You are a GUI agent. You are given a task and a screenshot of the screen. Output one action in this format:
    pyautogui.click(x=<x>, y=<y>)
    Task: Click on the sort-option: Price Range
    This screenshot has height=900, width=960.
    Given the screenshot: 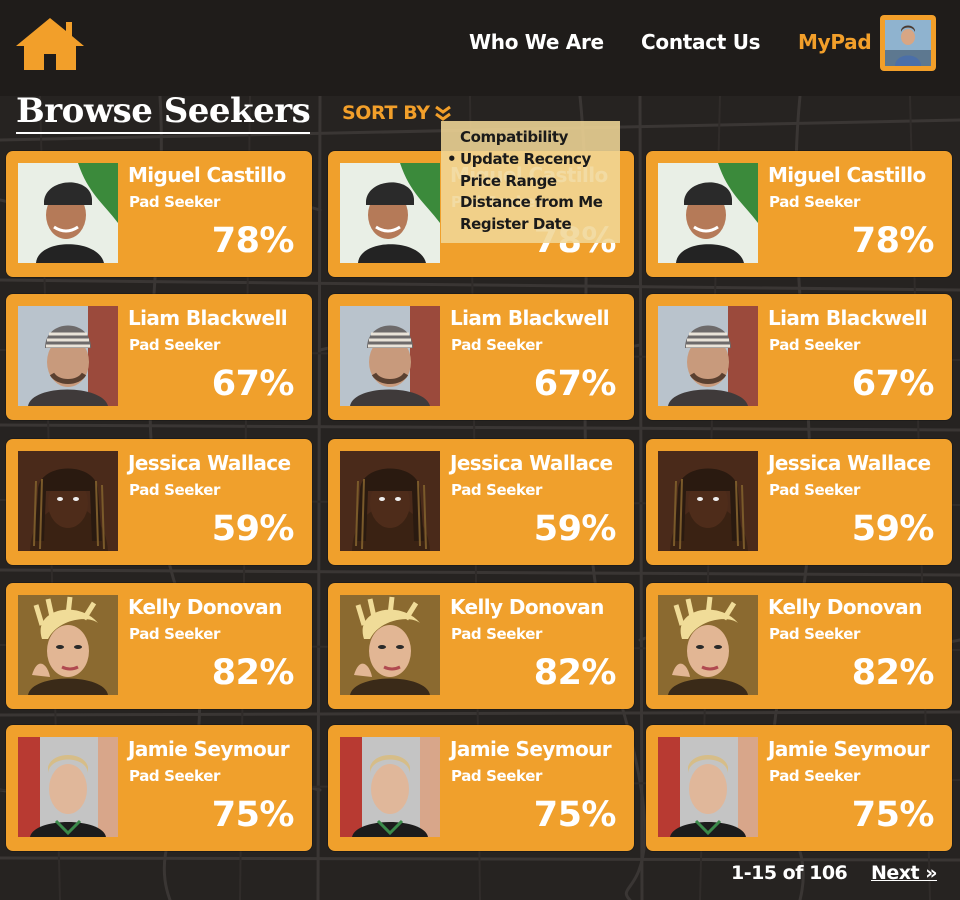 What is the action you would take?
    pyautogui.click(x=533, y=182)
    